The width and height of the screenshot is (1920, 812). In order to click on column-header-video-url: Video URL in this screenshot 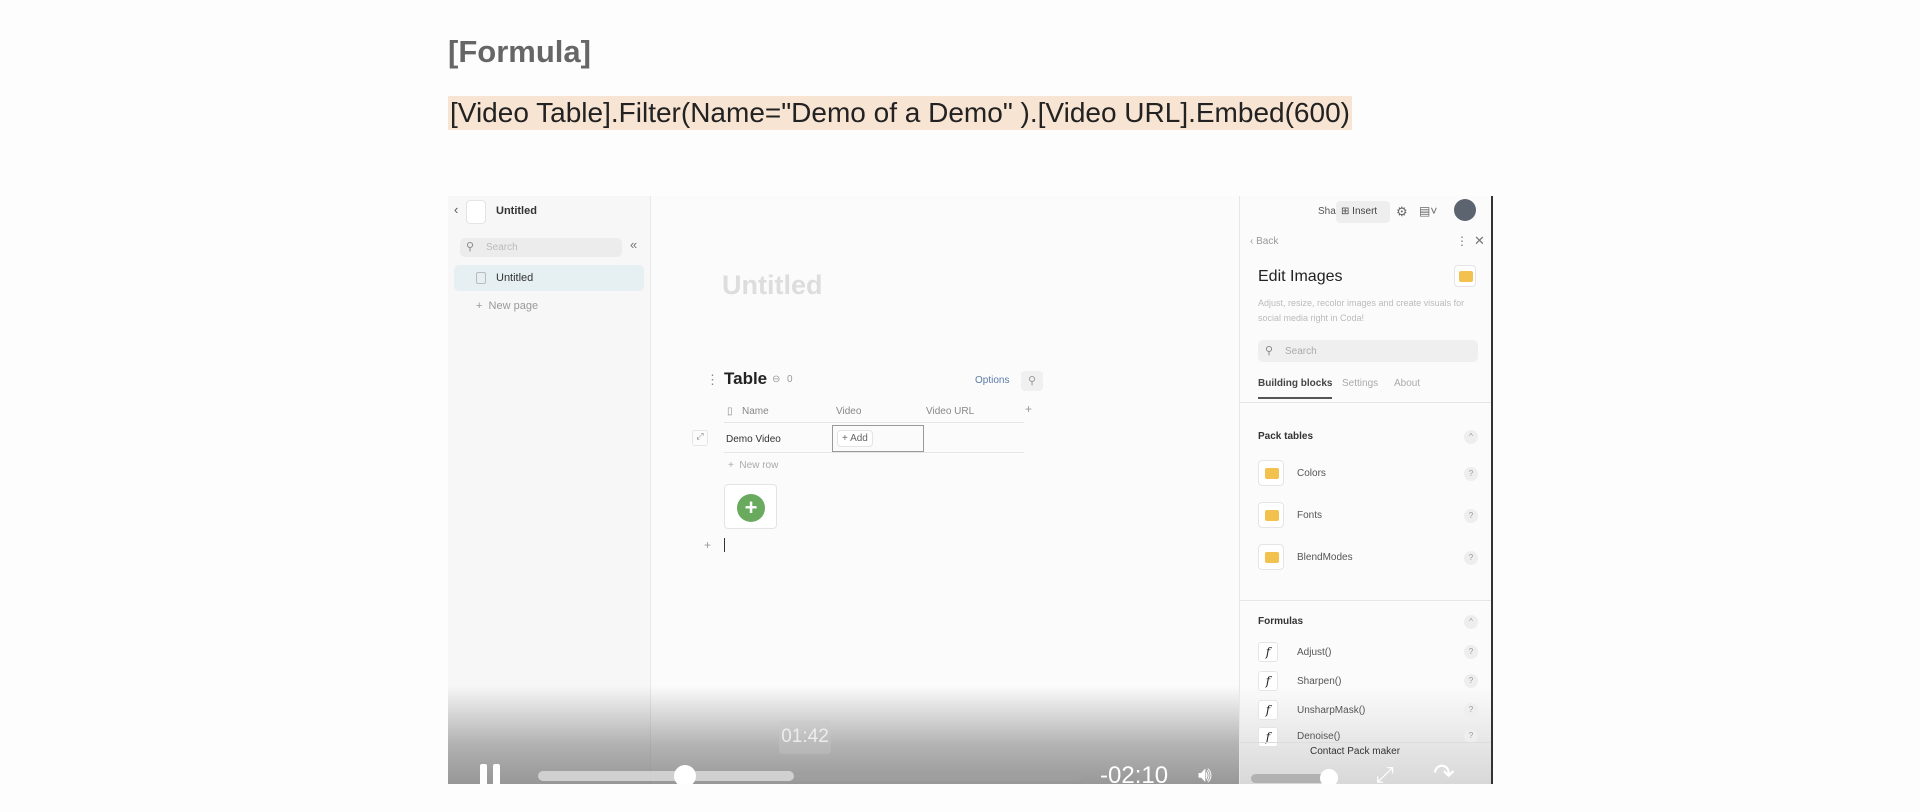, I will do `click(950, 411)`.